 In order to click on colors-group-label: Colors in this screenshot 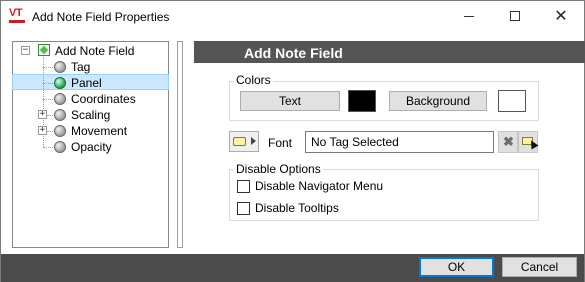, I will do `click(253, 80)`.